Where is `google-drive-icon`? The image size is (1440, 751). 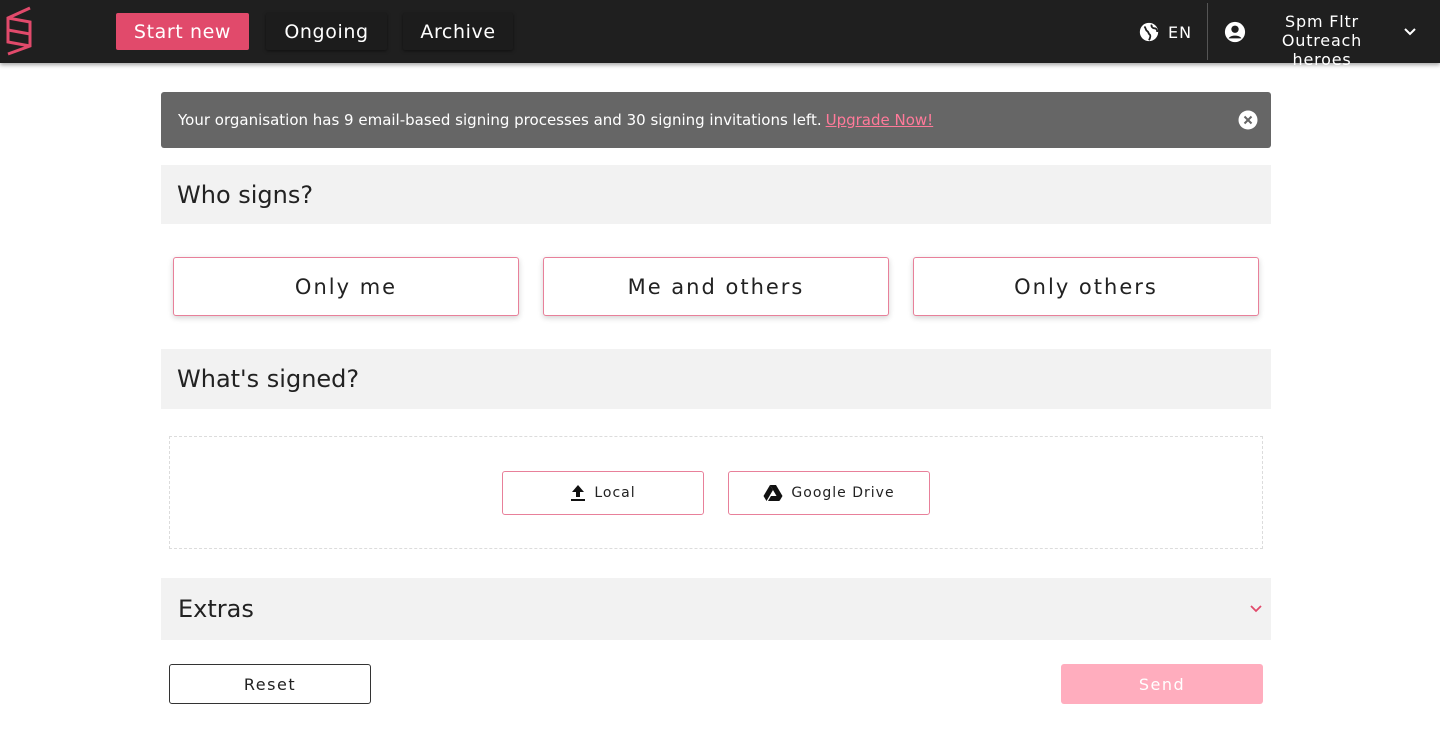
google-drive-icon is located at coordinates (773, 493).